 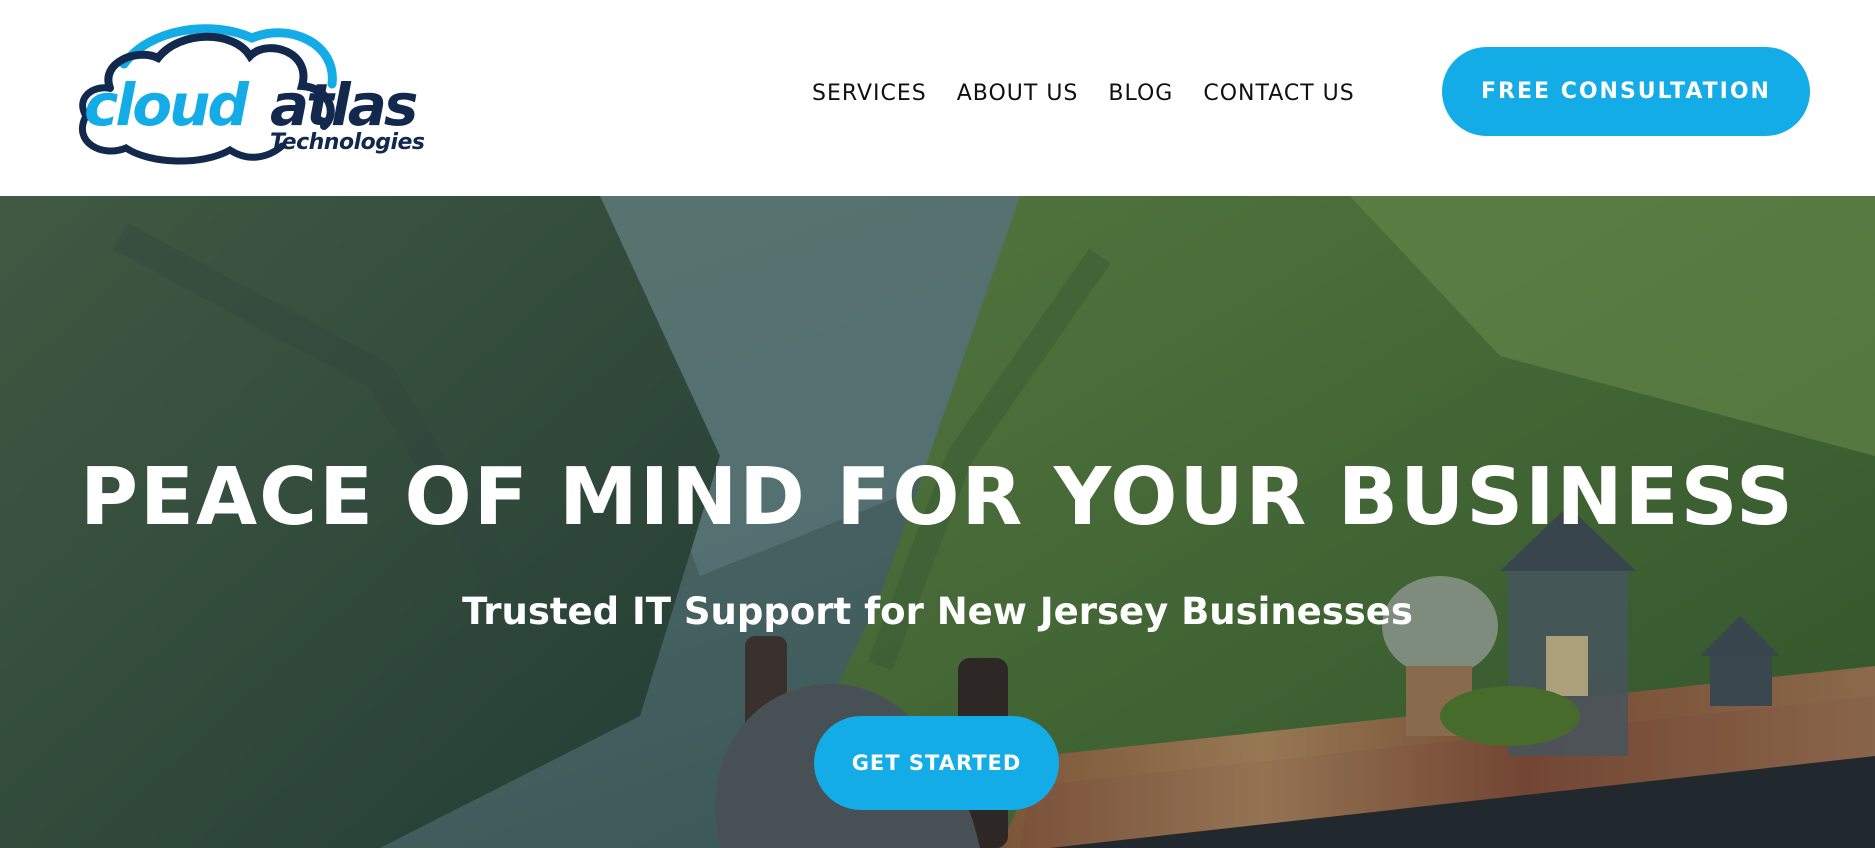 What do you see at coordinates (936, 763) in the screenshot?
I see `get-started-button: GET STARTED` at bounding box center [936, 763].